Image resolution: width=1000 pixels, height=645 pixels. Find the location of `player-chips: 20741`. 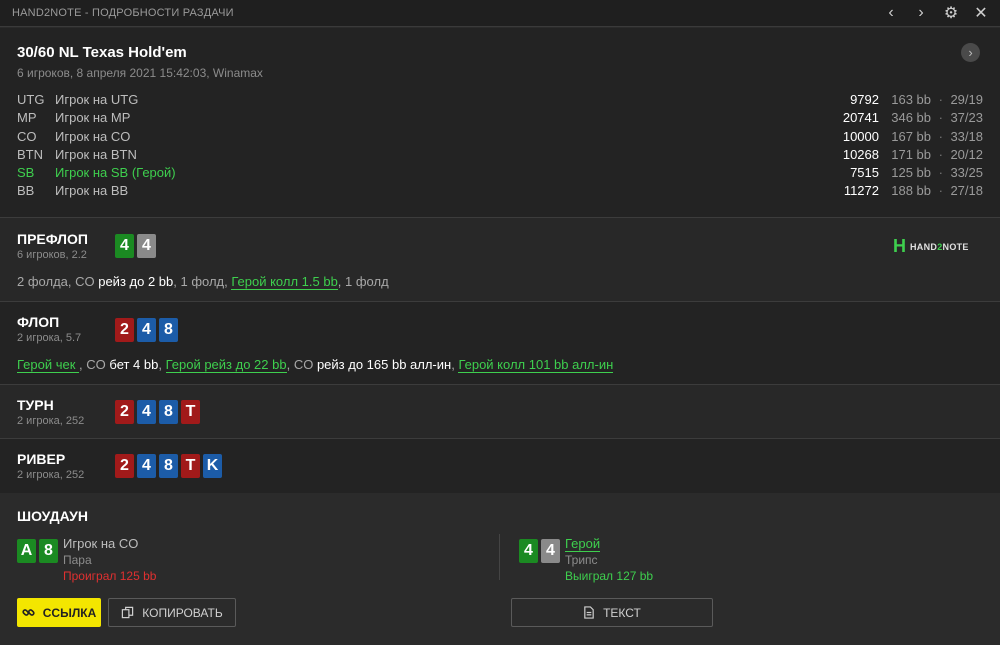

player-chips: 20741 is located at coordinates (860, 118).